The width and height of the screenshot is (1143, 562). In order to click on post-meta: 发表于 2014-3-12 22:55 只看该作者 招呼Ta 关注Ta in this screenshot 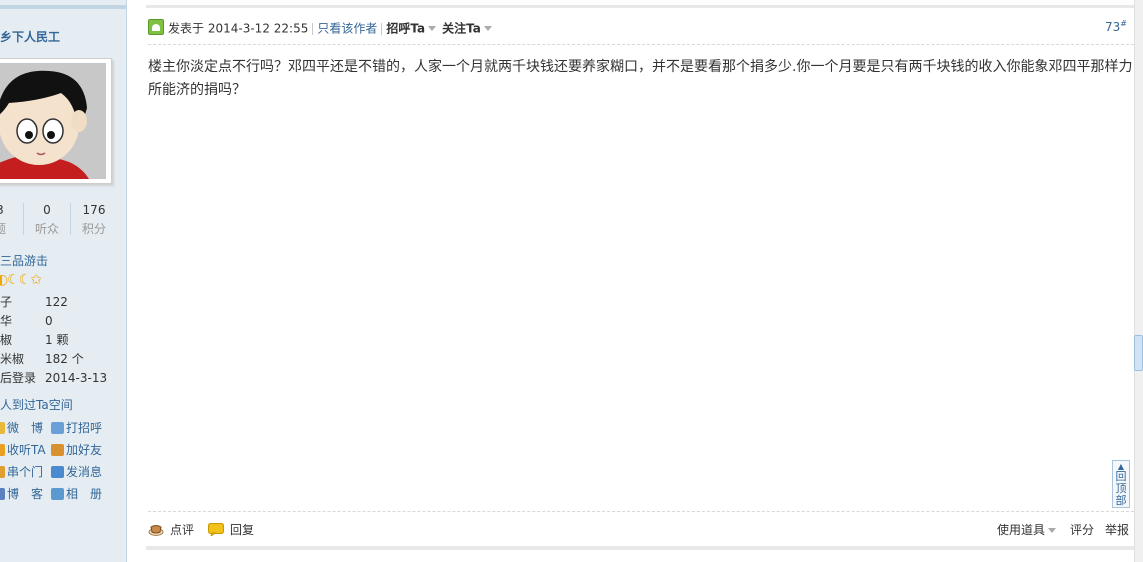, I will do `click(323, 28)`.